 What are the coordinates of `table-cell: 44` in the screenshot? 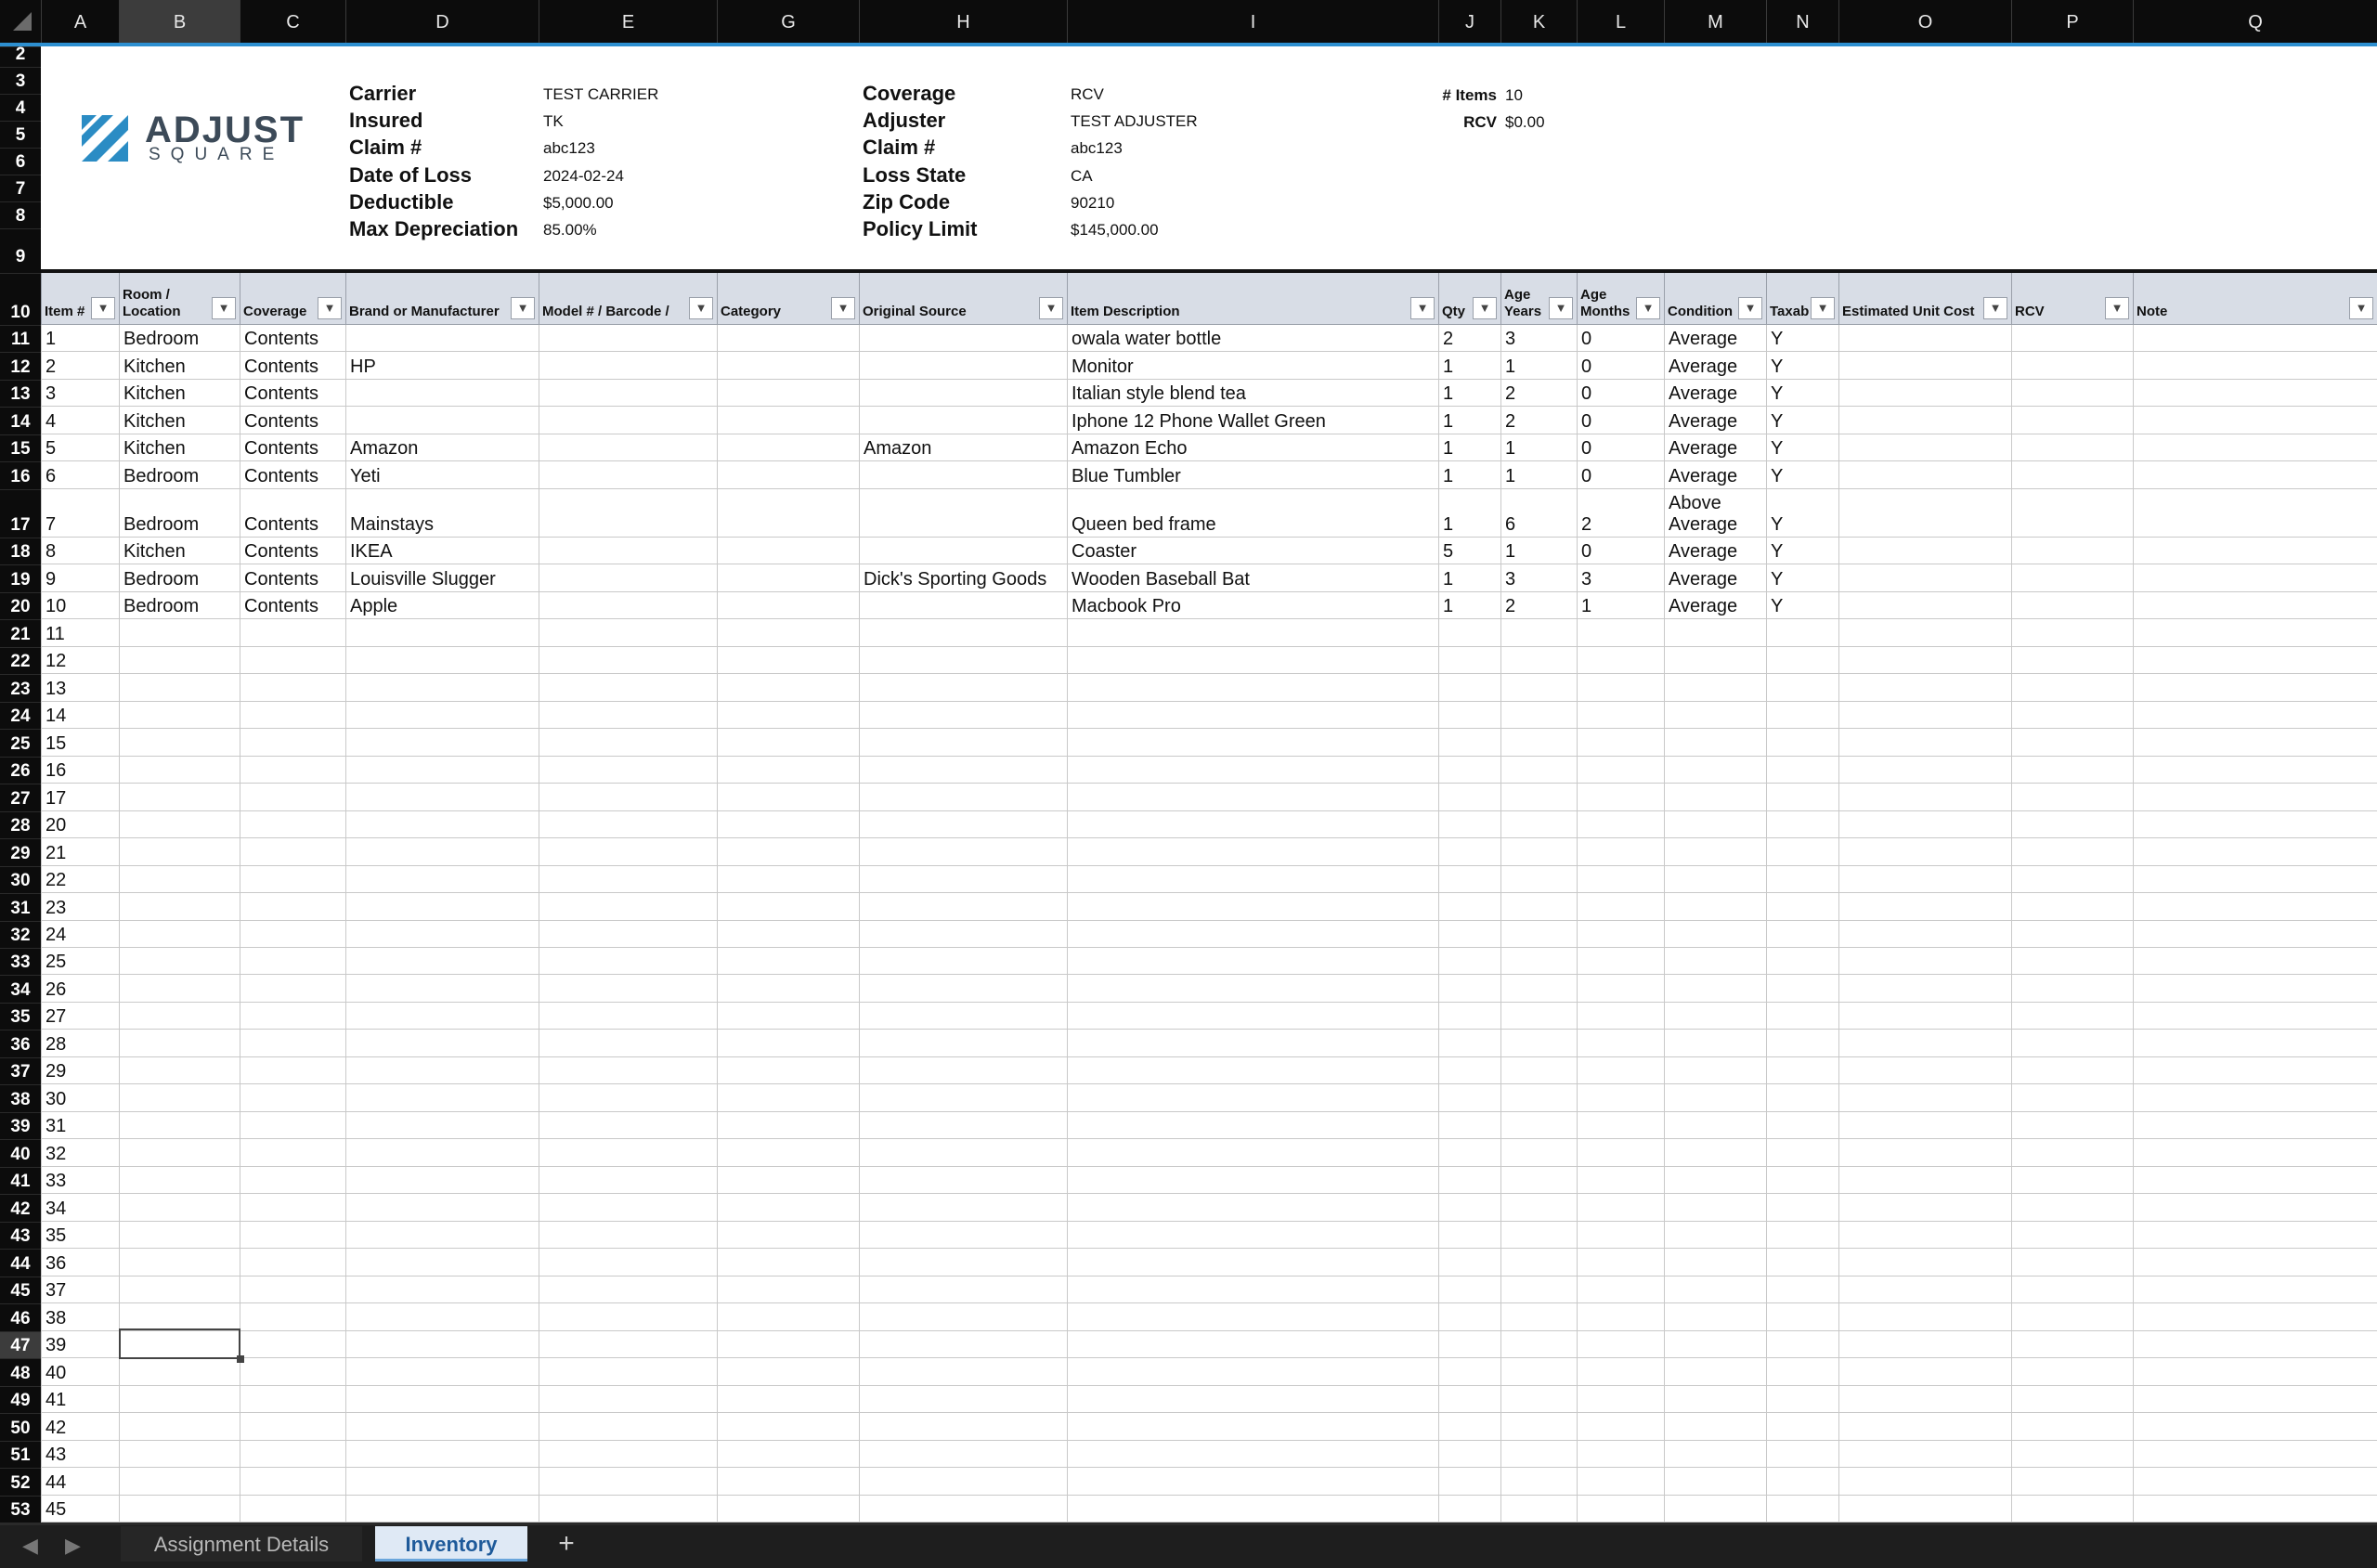 It's located at (80, 1482).